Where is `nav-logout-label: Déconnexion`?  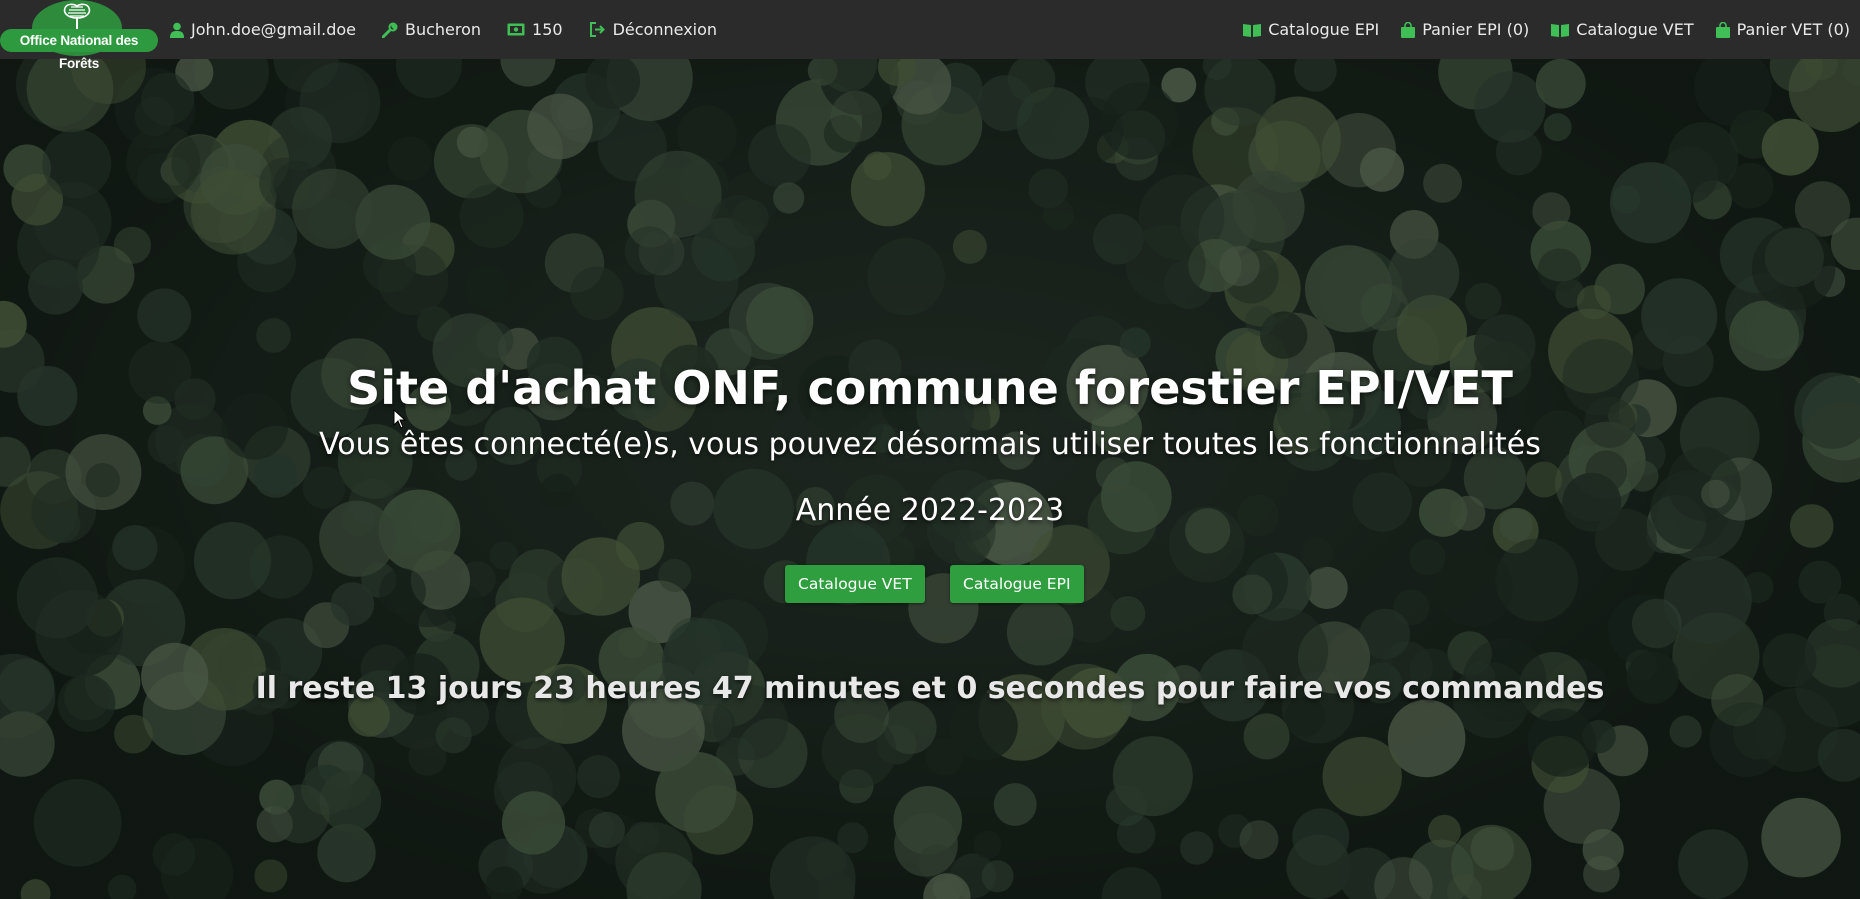 nav-logout-label: Déconnexion is located at coordinates (665, 29).